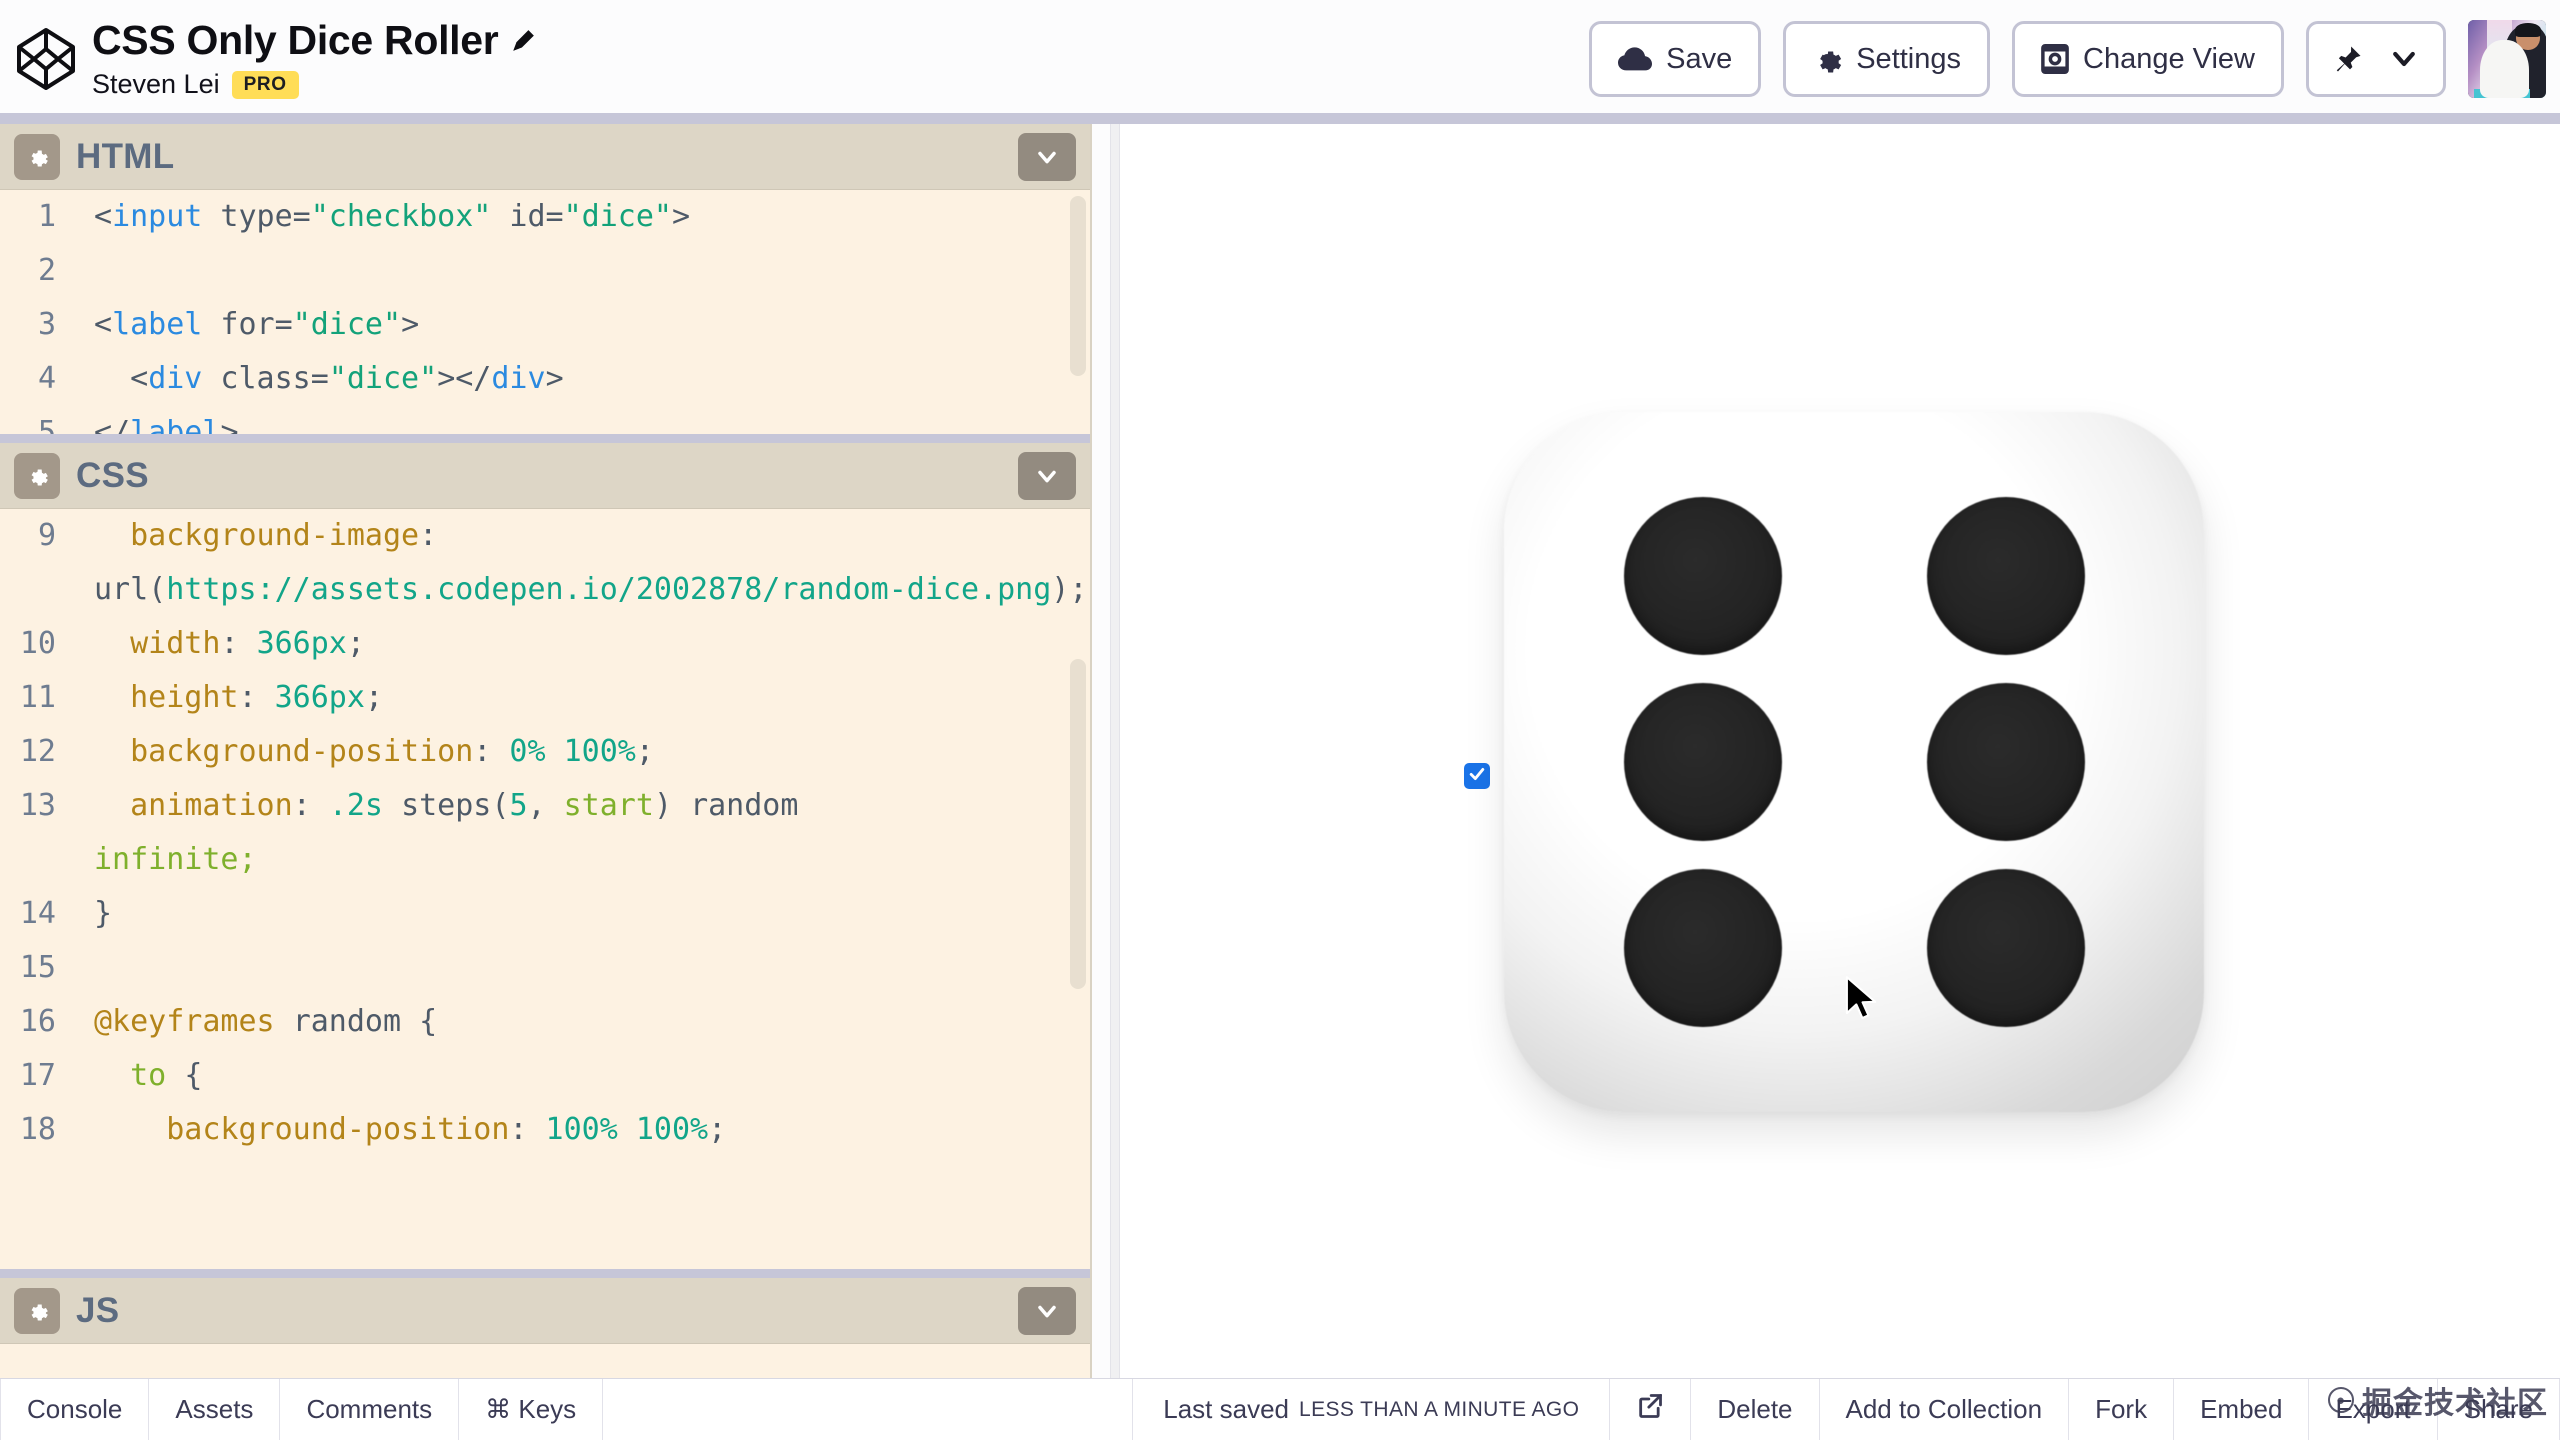 This screenshot has height=1440, width=2560. Describe the element at coordinates (428, 535) in the screenshot. I see `code-token: :` at that location.